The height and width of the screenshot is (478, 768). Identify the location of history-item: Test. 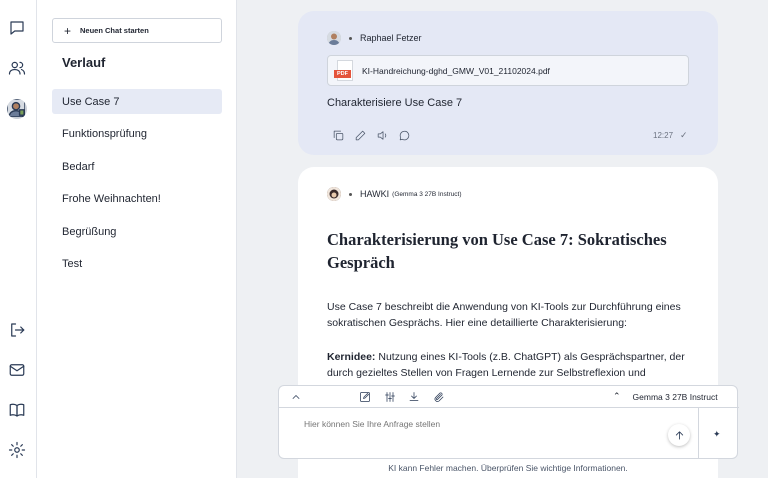
(137, 263).